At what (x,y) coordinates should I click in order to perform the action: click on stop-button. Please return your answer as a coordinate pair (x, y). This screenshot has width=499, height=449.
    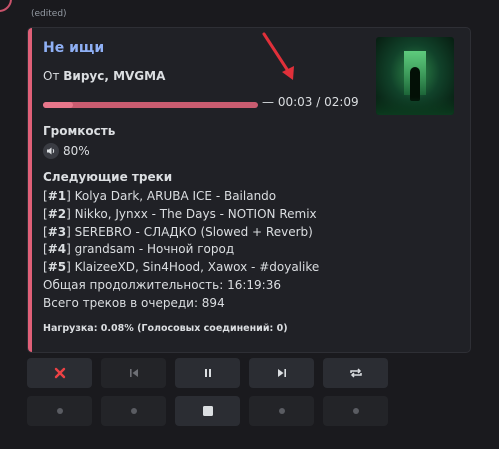
    Looking at the image, I should click on (59, 373).